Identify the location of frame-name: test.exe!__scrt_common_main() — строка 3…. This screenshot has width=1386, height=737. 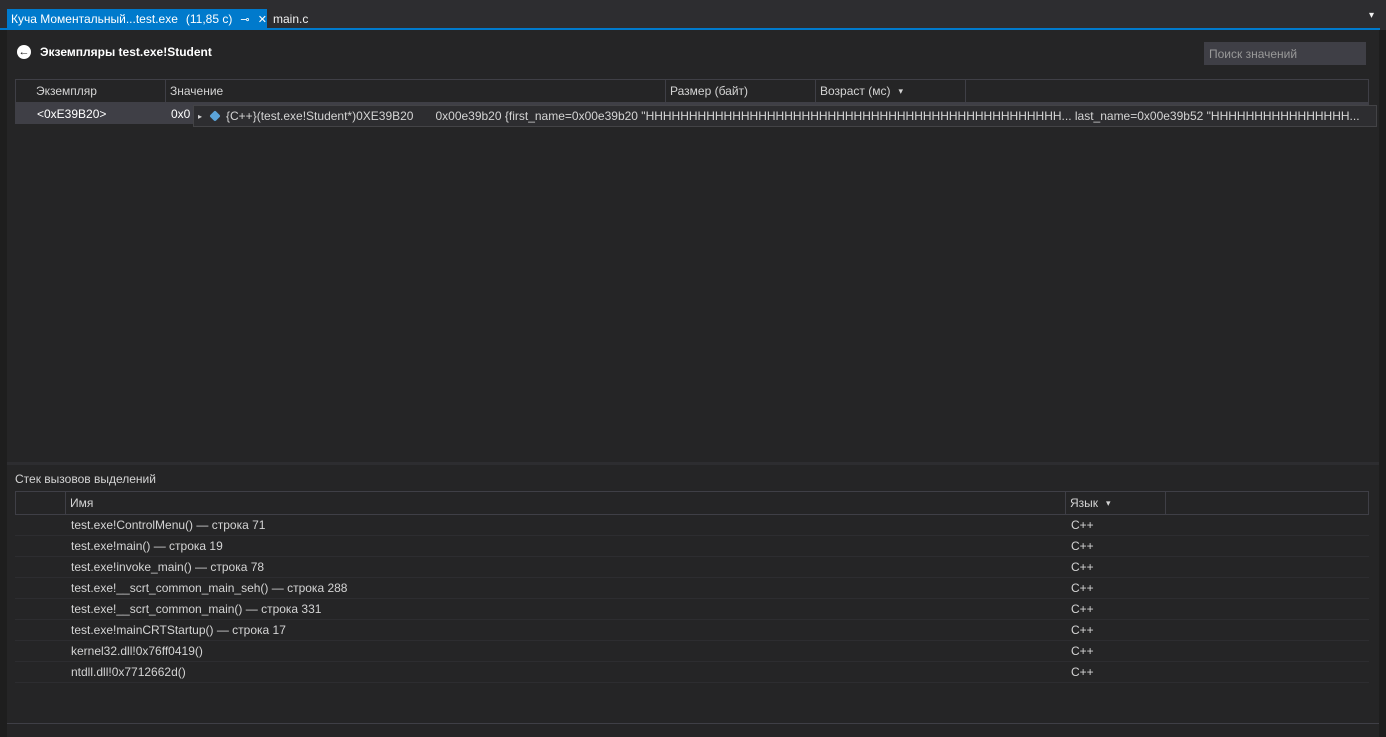
(196, 609).